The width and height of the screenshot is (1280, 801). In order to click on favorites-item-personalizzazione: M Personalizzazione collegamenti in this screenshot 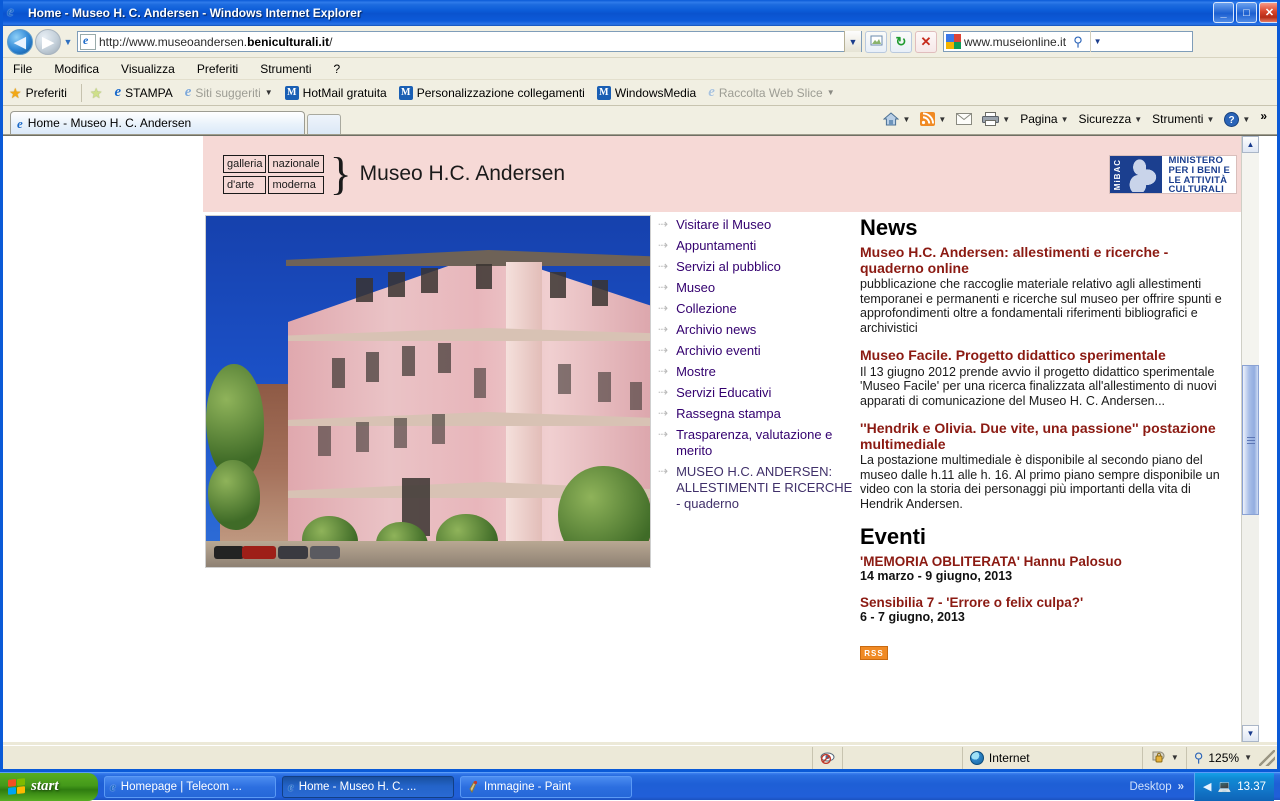, I will do `click(492, 93)`.